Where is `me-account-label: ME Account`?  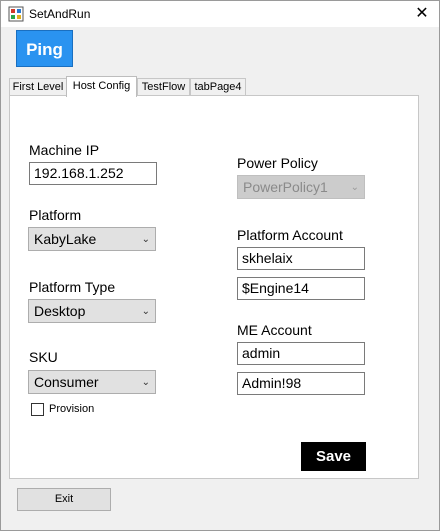
me-account-label: ME Account is located at coordinates (274, 330).